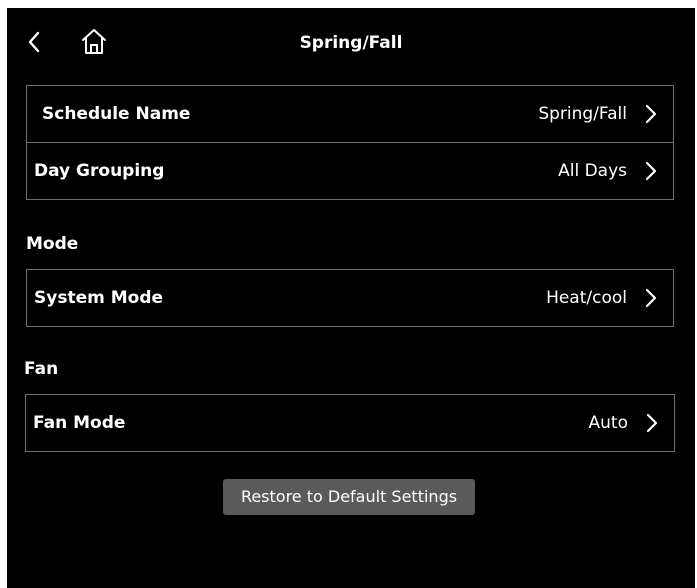 This screenshot has width=697, height=588. I want to click on day-grouping-value: All Days, so click(592, 171).